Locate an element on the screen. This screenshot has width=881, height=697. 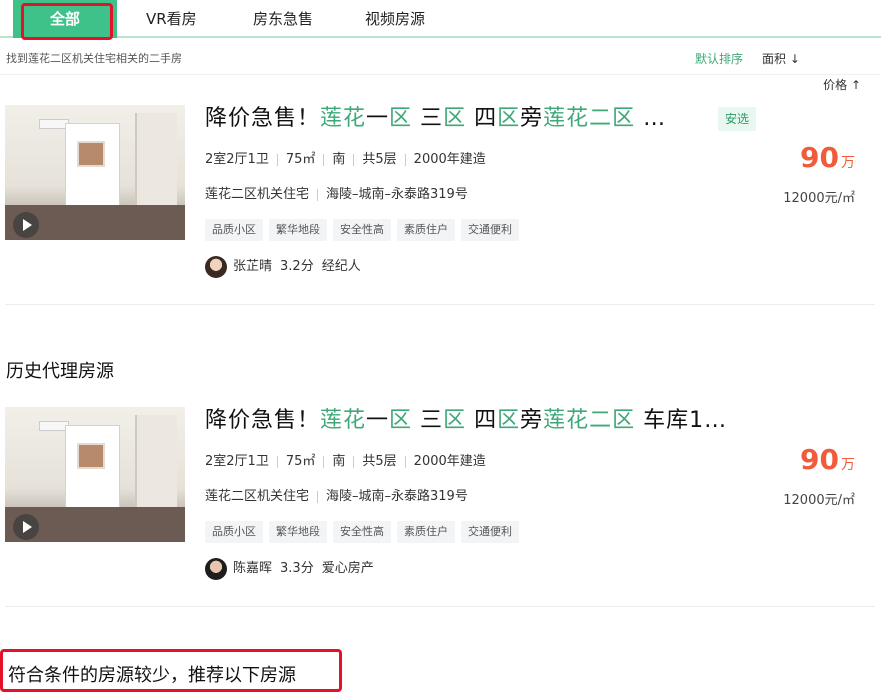
sort-default-button: 默认排序 is located at coordinates (719, 58).